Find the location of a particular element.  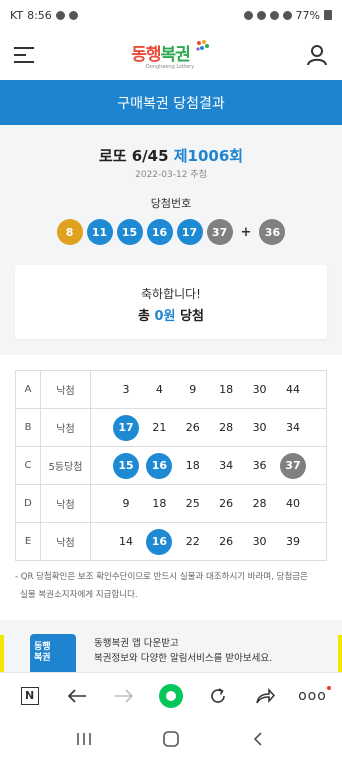

recent-apps-icon is located at coordinates (83, 739).